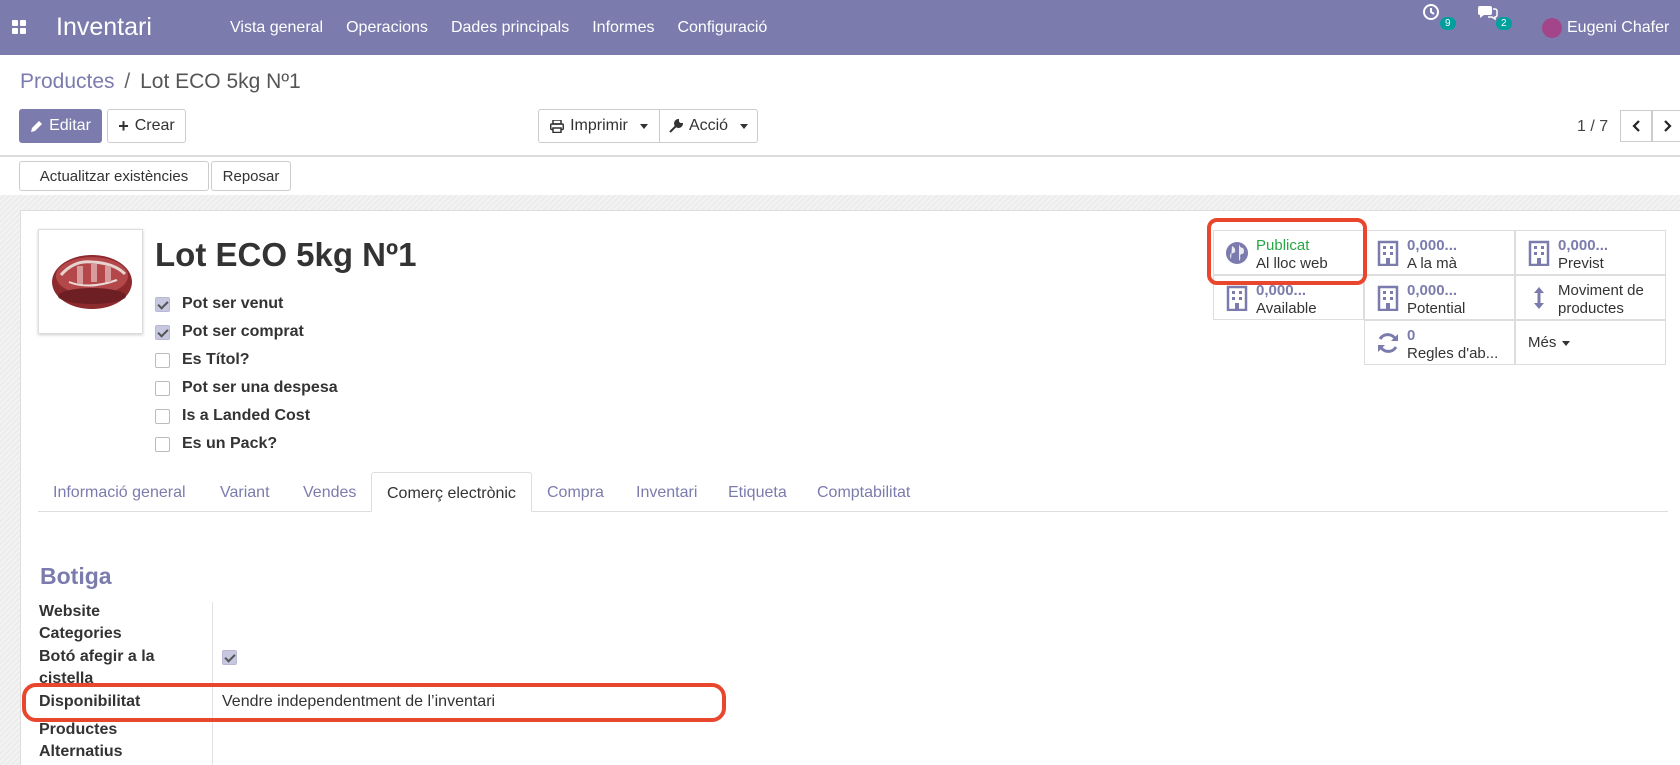 This screenshot has height=765, width=1680. I want to click on pager-next-button, so click(1666, 126).